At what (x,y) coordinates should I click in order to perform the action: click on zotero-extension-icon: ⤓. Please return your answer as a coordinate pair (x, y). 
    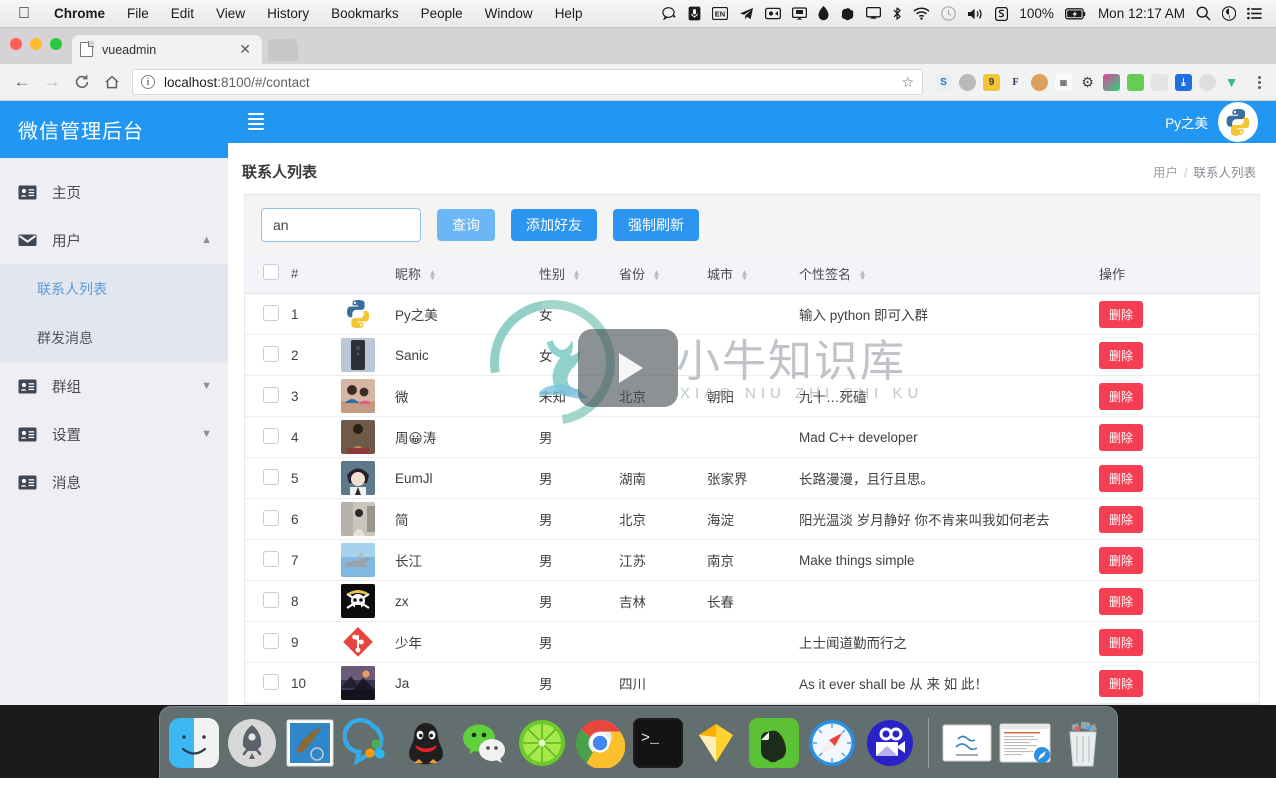
    Looking at the image, I should click on (1183, 82).